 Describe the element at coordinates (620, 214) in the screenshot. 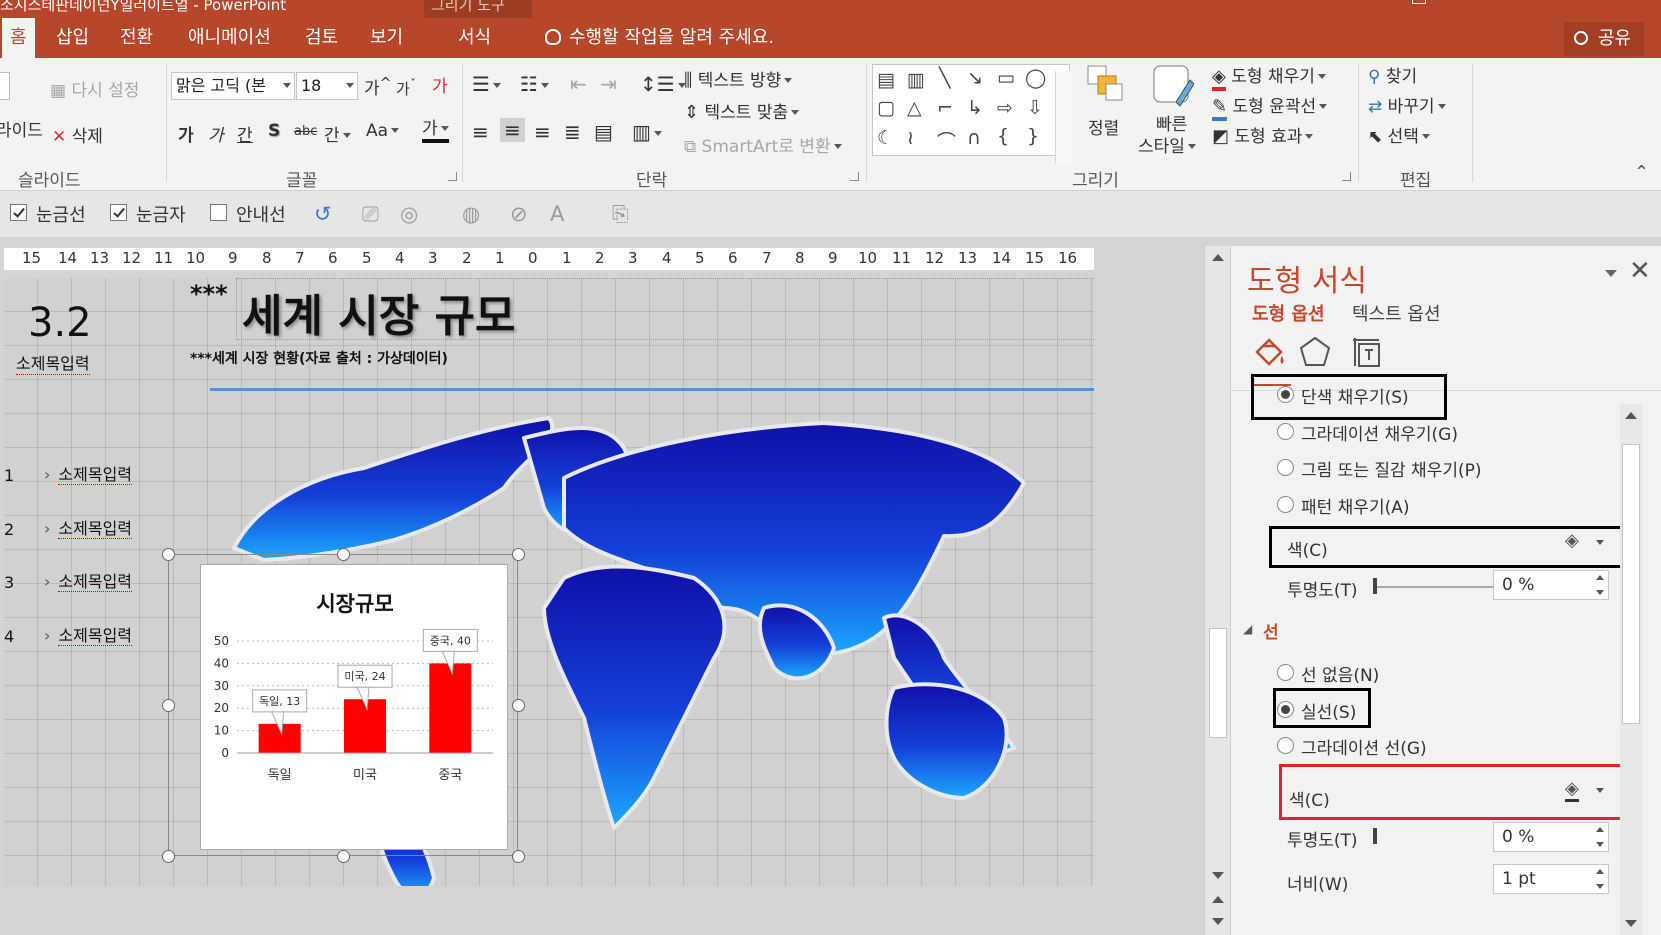

I see `paste-icon: ⎘` at that location.